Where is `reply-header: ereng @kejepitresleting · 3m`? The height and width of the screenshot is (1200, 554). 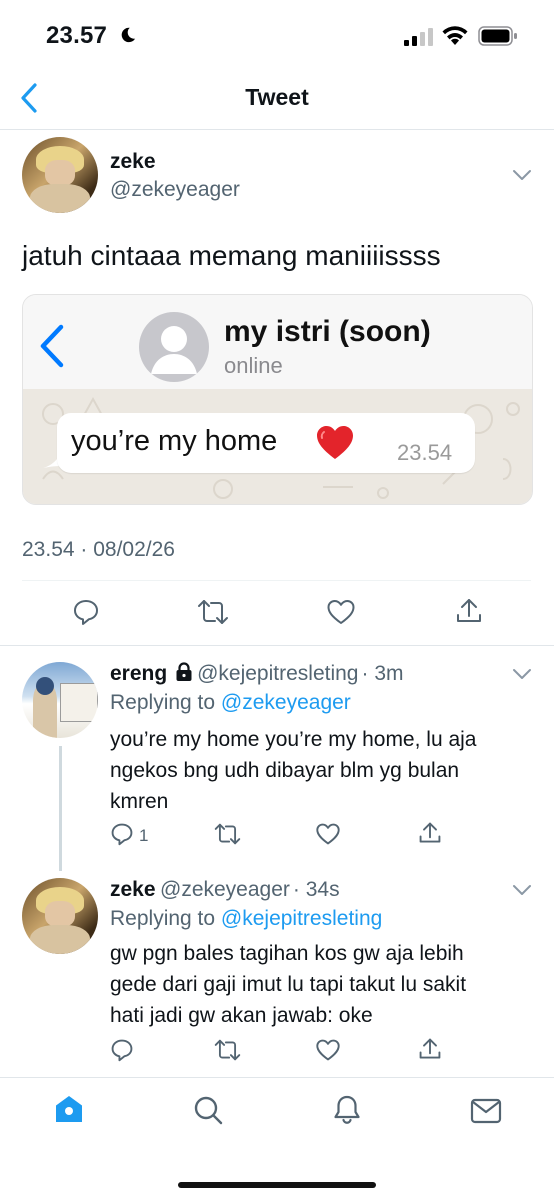 reply-header: ereng @kejepitresleting · 3m is located at coordinates (257, 674).